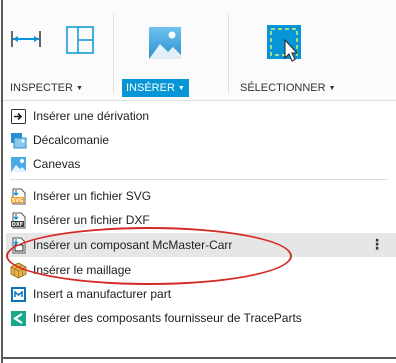  I want to click on inspect-menu-button: INSPECTER ▼, so click(46, 88).